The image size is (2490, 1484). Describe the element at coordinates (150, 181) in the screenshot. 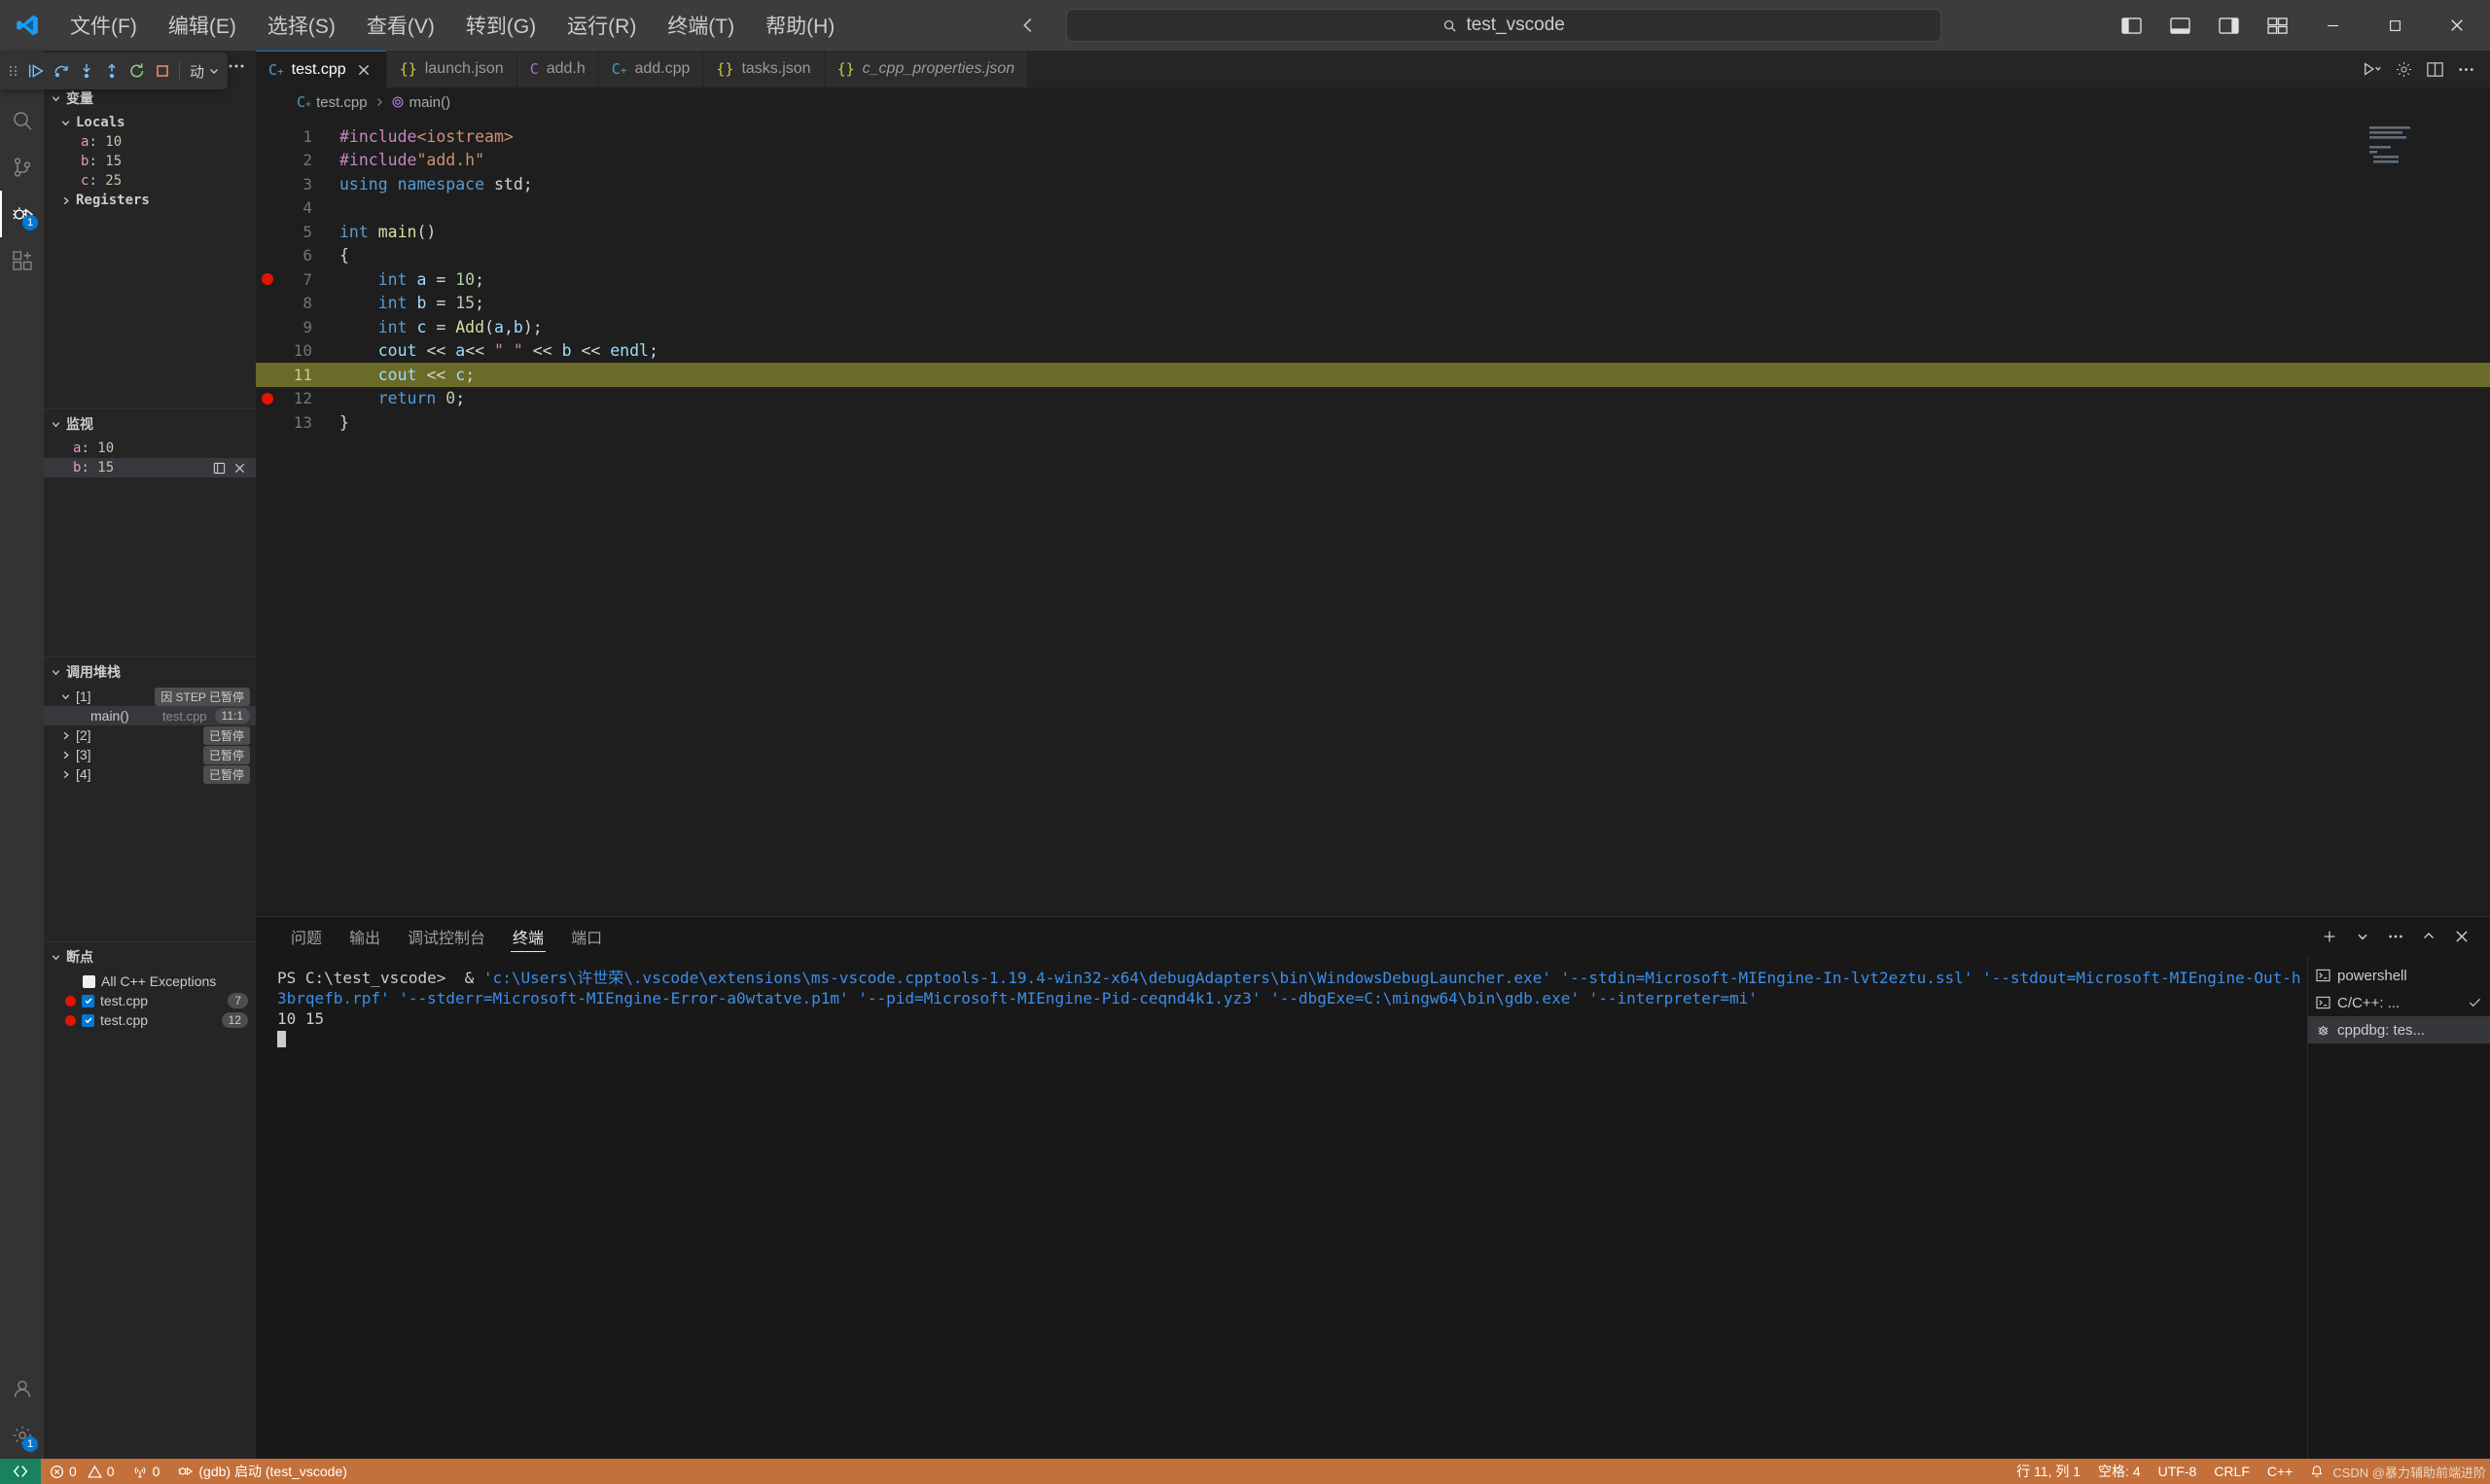

I see `variable-row: c: 25` at that location.